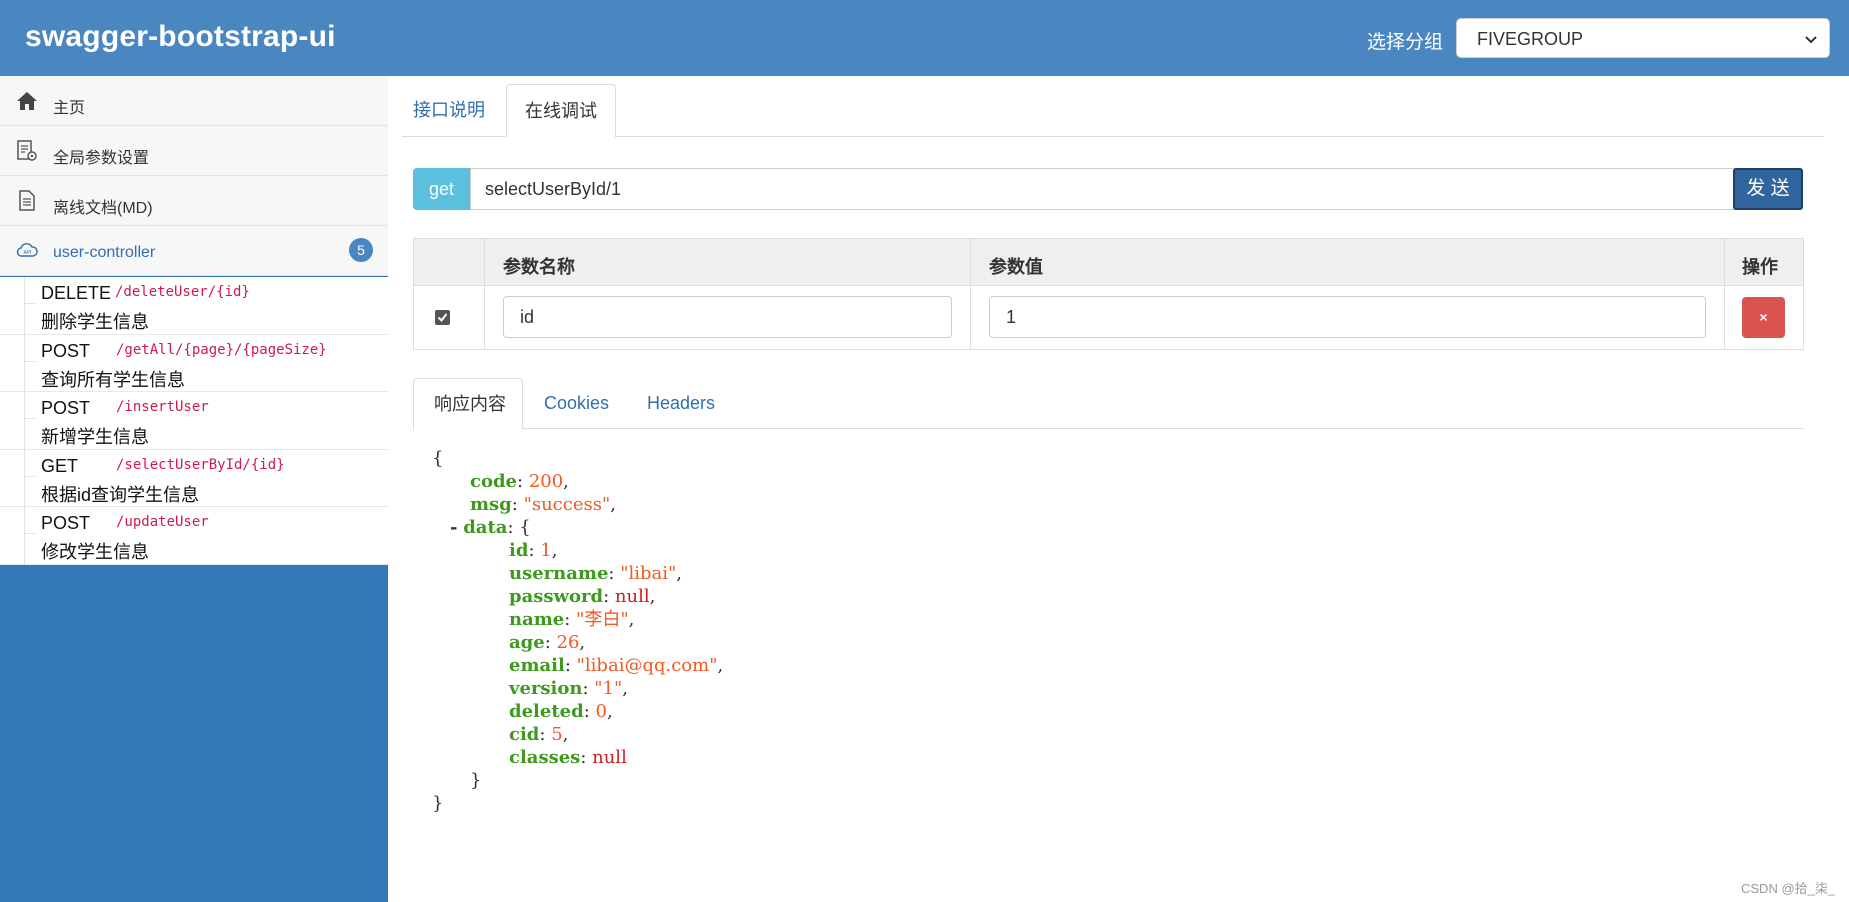 The width and height of the screenshot is (1849, 902). Describe the element at coordinates (546, 688) in the screenshot. I see `json-key: version` at that location.